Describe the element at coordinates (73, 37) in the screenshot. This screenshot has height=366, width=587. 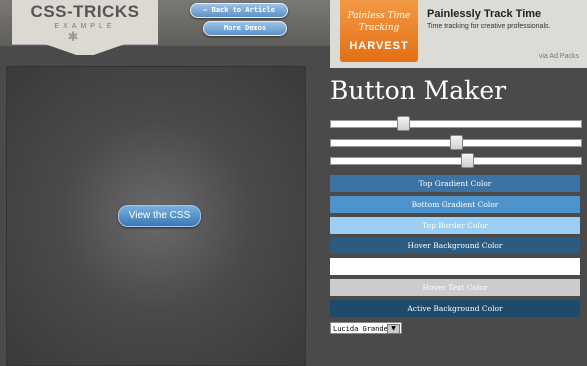
I see `star-icon: ✱` at that location.